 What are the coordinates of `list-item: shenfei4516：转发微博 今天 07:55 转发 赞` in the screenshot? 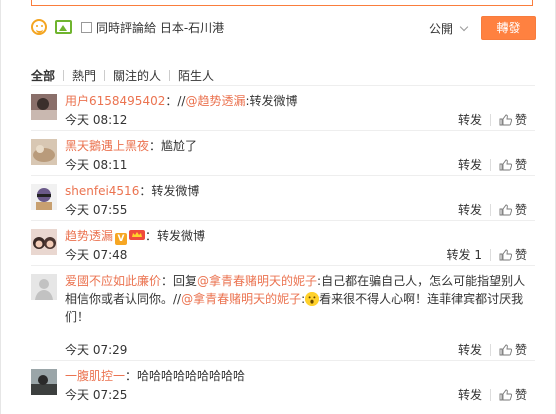 It's located at (283, 197).